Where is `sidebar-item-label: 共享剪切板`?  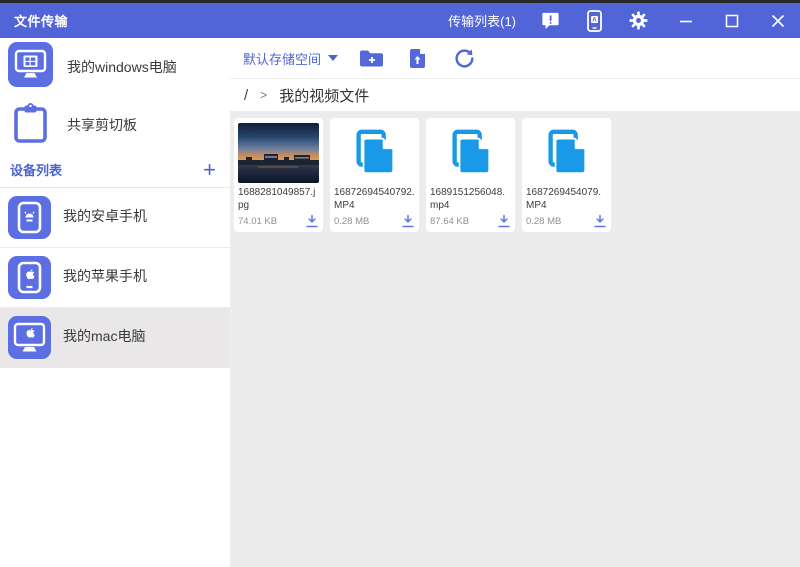 sidebar-item-label: 共享剪切板 is located at coordinates (102, 125).